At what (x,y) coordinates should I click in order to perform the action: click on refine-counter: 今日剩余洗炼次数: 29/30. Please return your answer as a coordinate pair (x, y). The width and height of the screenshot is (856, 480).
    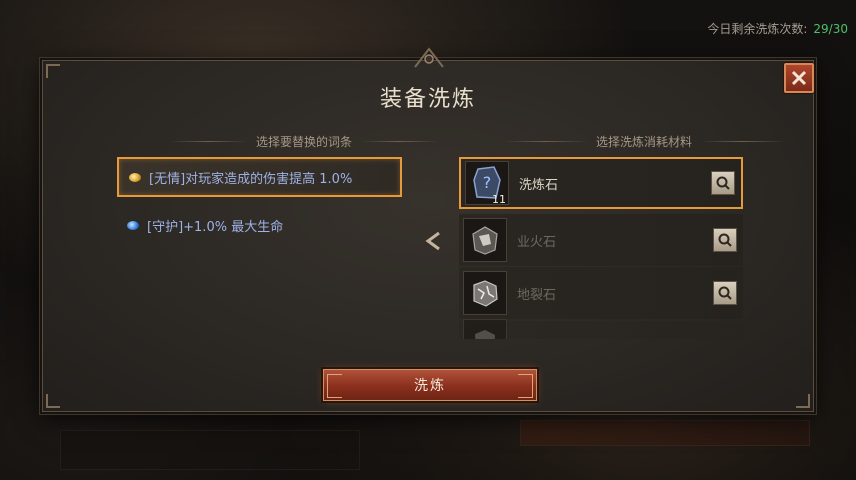
    Looking at the image, I should click on (777, 28).